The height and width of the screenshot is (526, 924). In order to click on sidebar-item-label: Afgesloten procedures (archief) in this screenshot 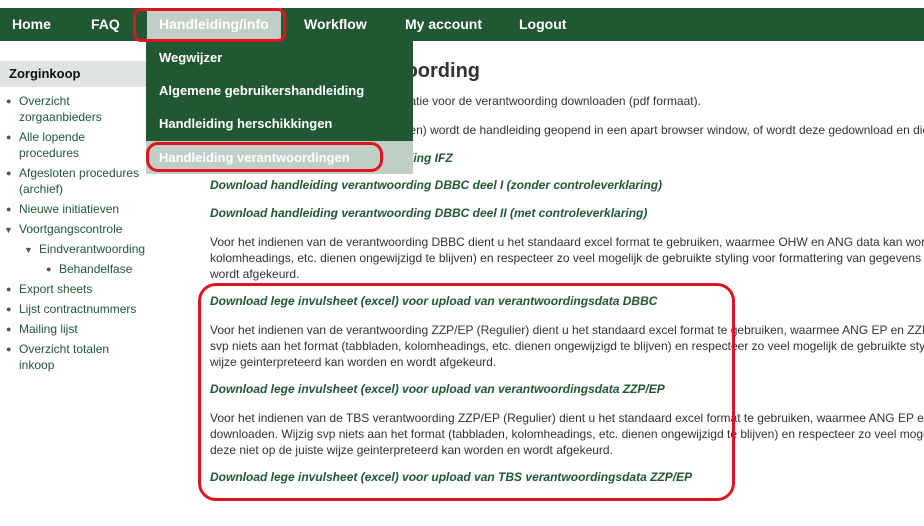, I will do `click(79, 181)`.